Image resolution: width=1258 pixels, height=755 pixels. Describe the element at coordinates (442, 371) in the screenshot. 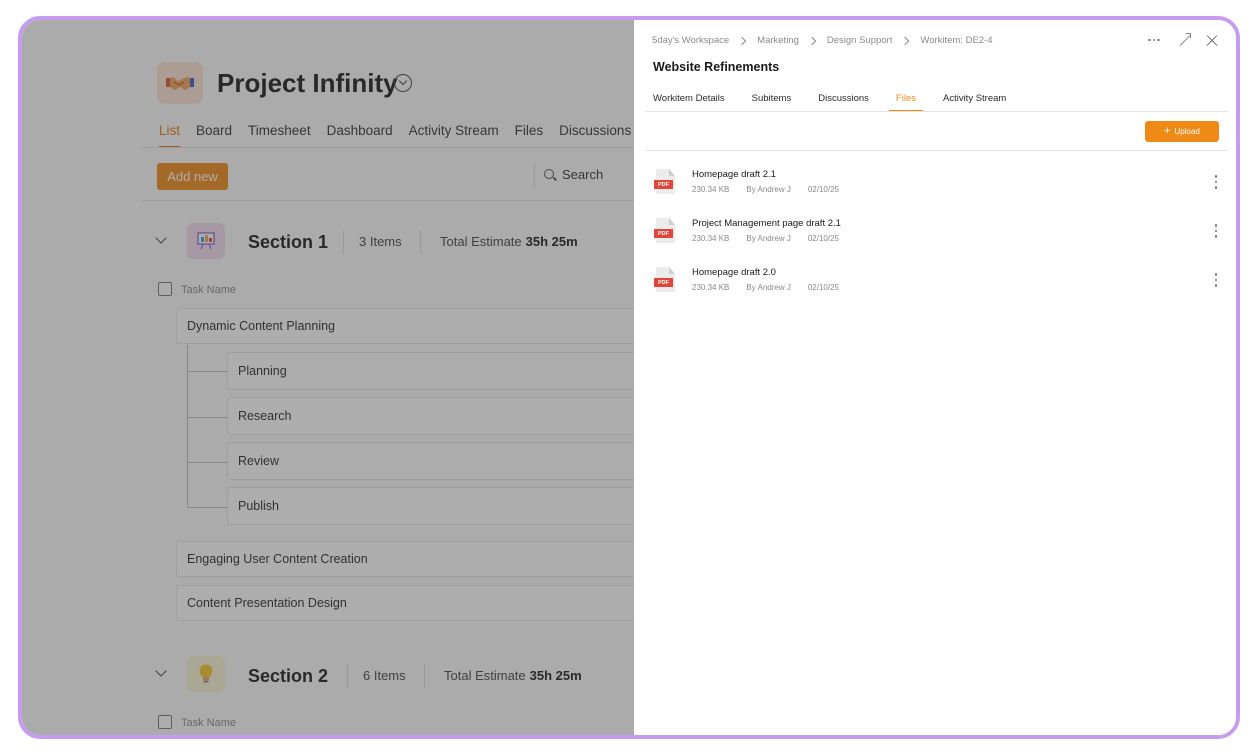

I see `subtask-row: Planning` at that location.